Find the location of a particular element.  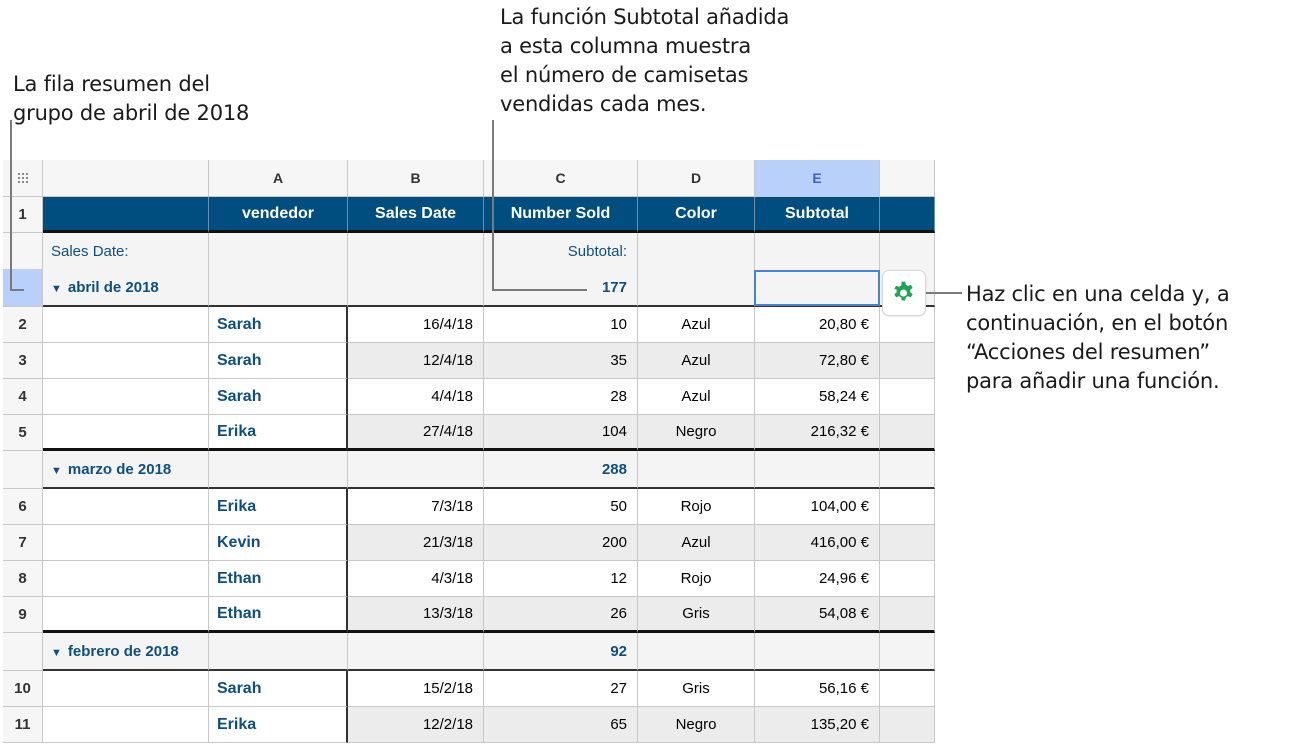

cell-sales-date: 12/4/18 is located at coordinates (416, 361).